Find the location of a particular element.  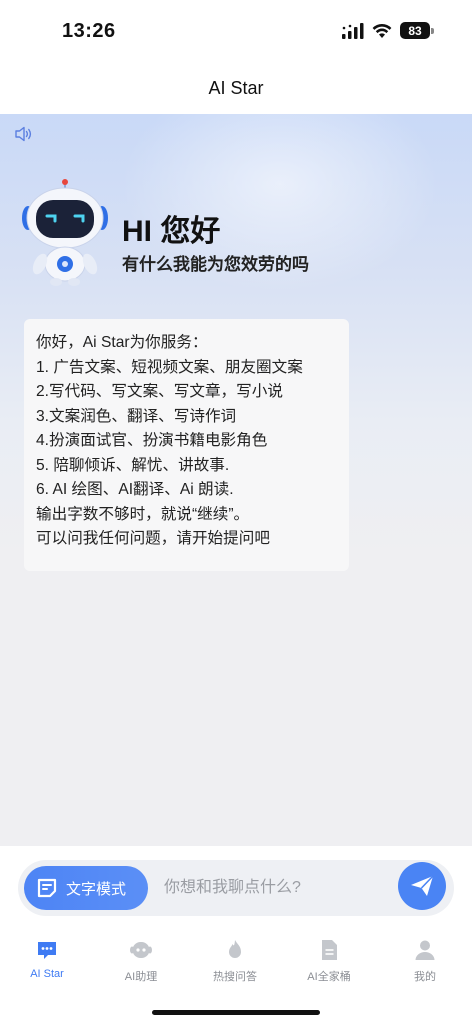

battery-icon: 83 is located at coordinates (417, 30).